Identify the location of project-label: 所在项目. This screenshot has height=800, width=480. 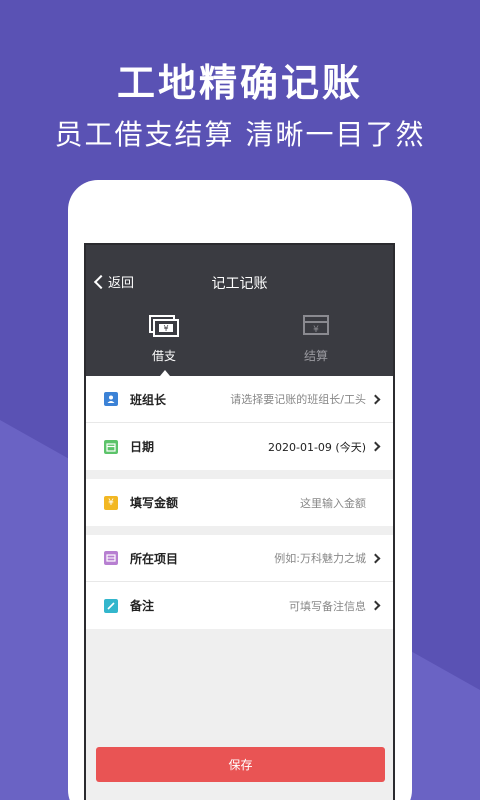
(154, 558).